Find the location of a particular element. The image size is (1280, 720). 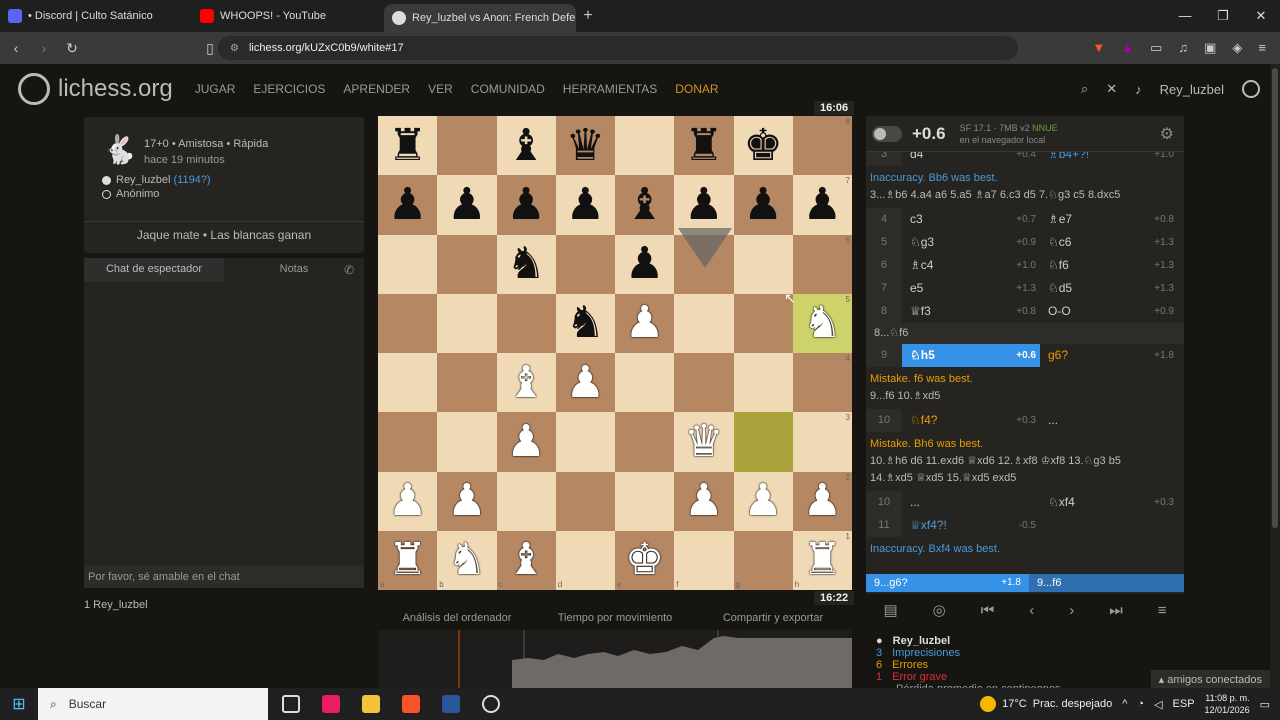

variation-alt: 9...f6 is located at coordinates (1106, 583).